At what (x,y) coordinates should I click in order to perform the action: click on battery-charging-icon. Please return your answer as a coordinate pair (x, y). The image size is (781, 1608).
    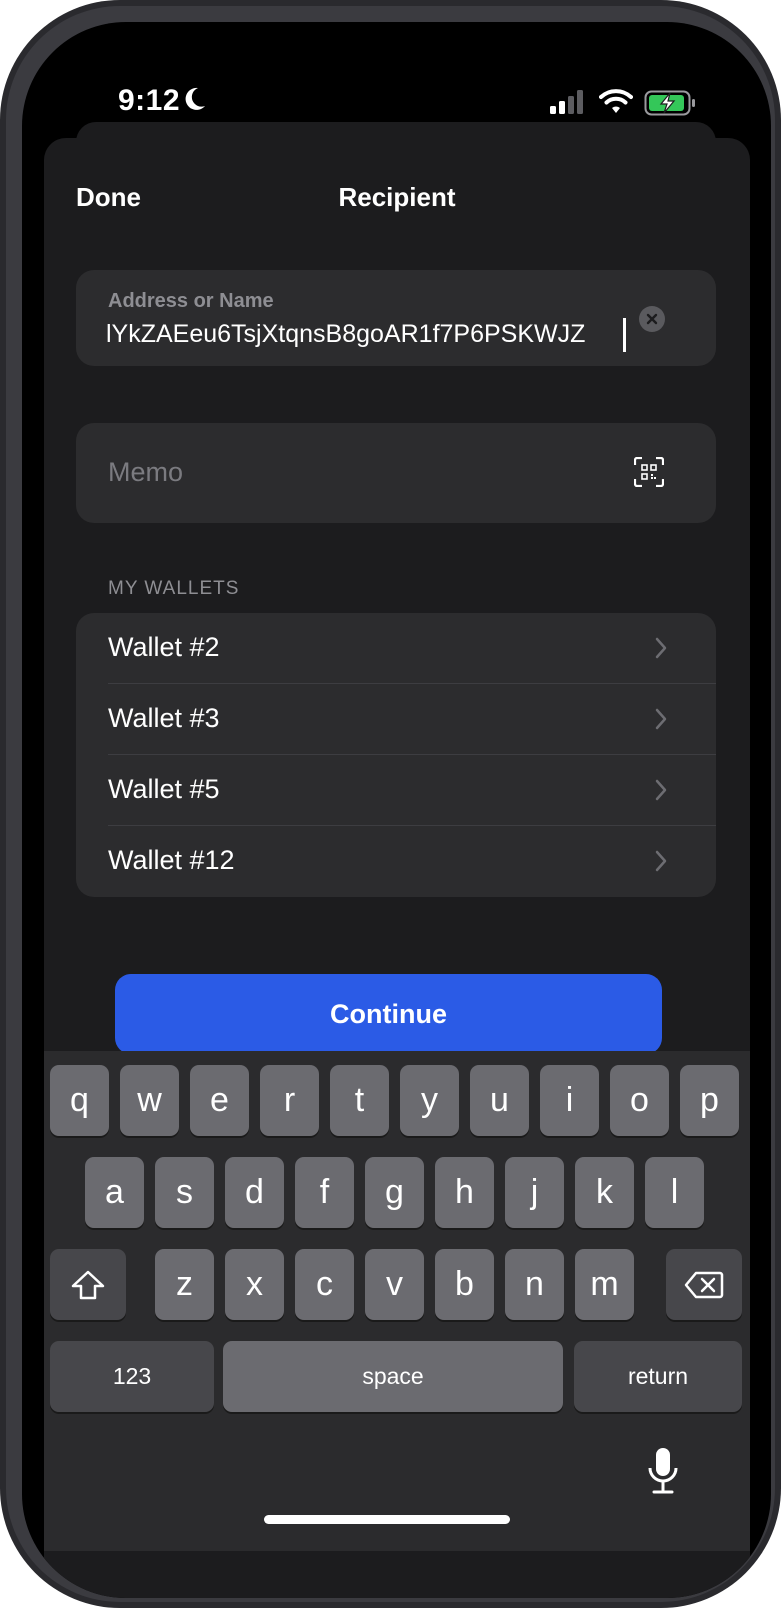
    Looking at the image, I should click on (671, 105).